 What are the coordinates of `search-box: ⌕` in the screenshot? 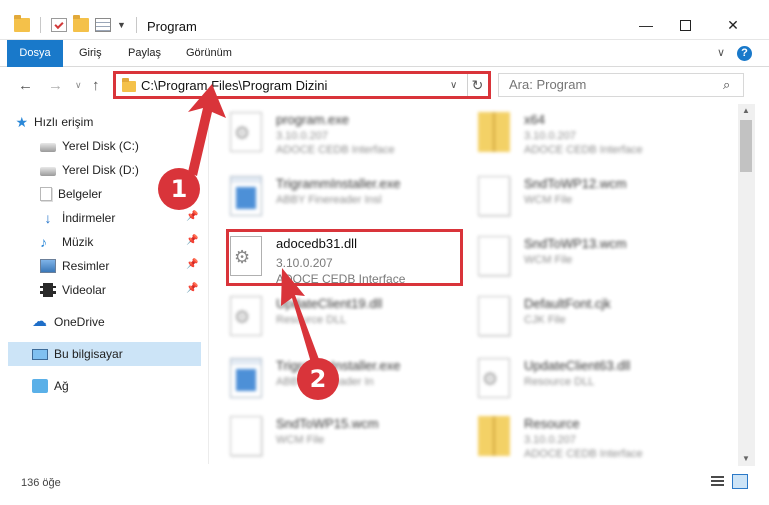 It's located at (621, 85).